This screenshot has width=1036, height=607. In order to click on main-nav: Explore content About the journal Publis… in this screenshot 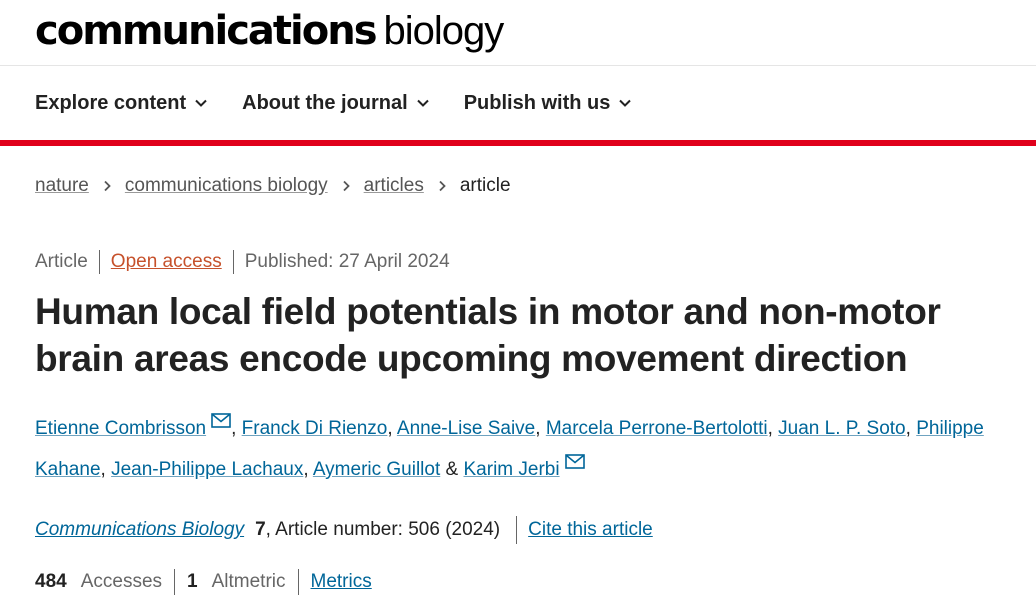, I will do `click(518, 103)`.